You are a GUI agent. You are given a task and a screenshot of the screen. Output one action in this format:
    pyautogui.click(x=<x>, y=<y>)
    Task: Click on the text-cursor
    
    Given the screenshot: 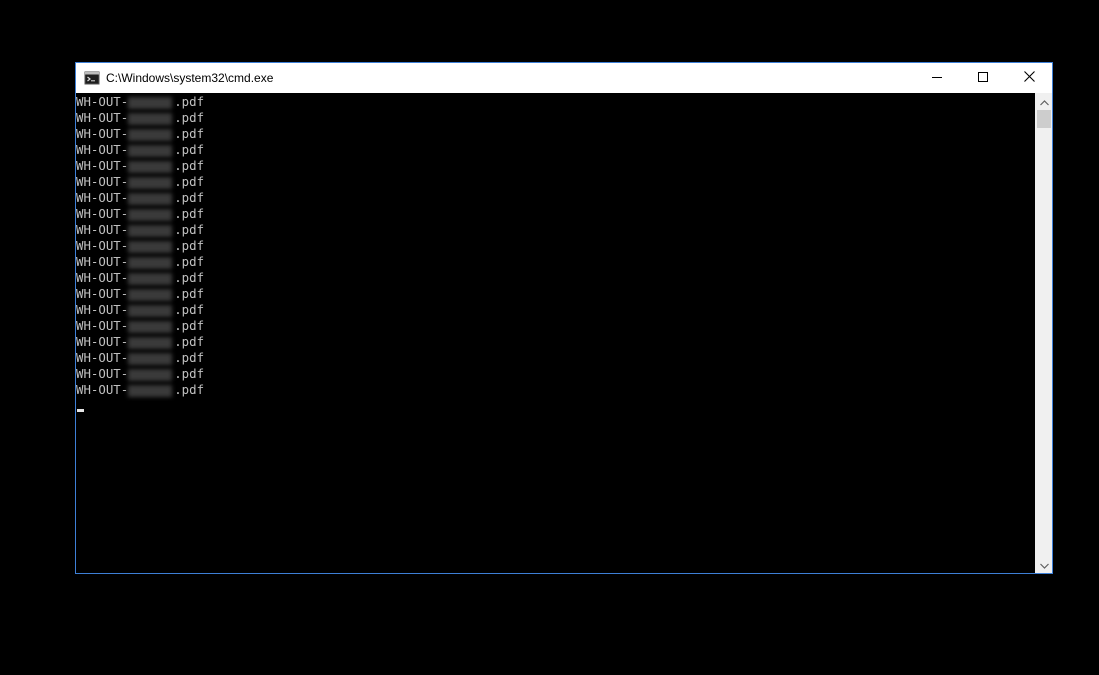 What is the action you would take?
    pyautogui.click(x=80, y=410)
    